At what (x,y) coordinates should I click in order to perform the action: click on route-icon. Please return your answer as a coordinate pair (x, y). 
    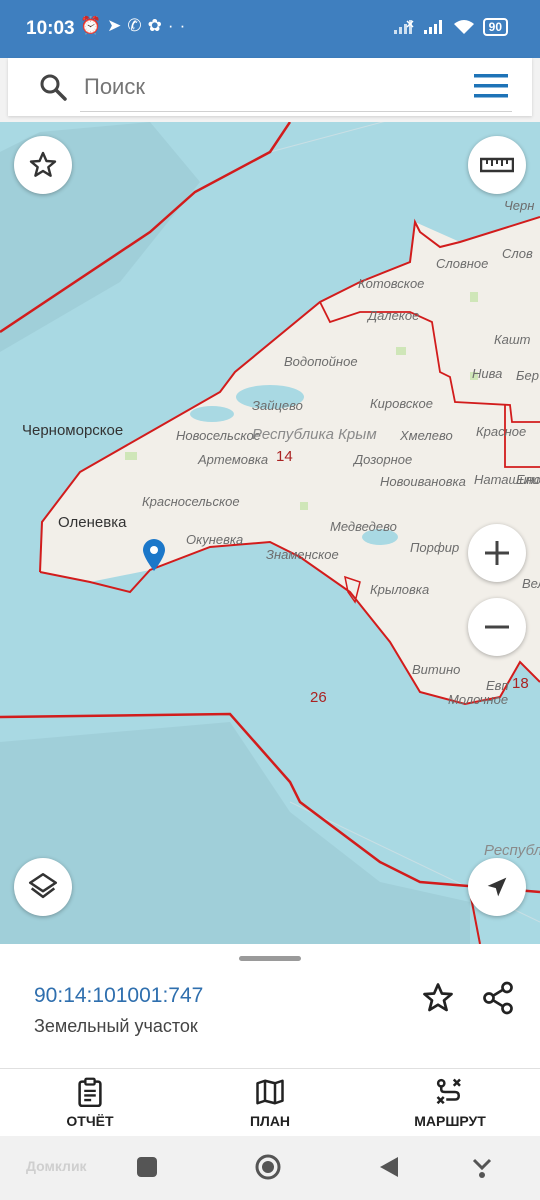
    Looking at the image, I should click on (448, 1091).